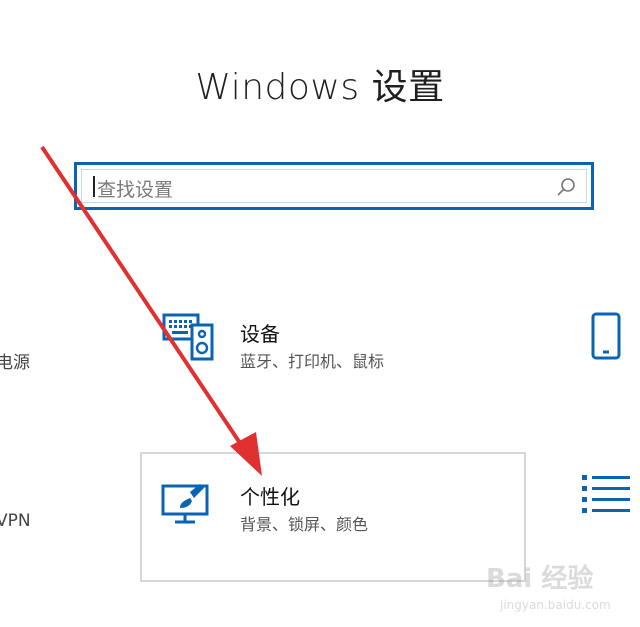  Describe the element at coordinates (188, 337) in the screenshot. I see `keyboard-speaker-icon` at that location.